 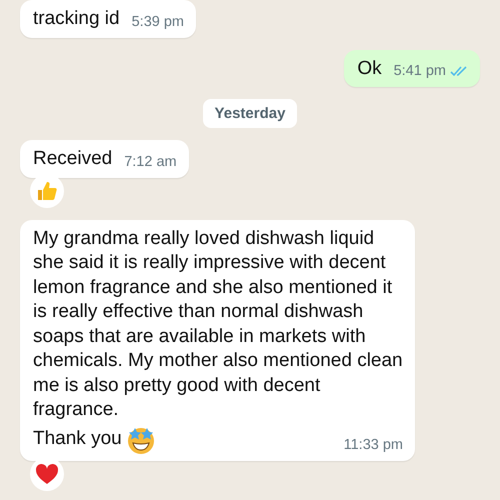 What do you see at coordinates (77, 439) in the screenshot?
I see `message-text: Thank you` at bounding box center [77, 439].